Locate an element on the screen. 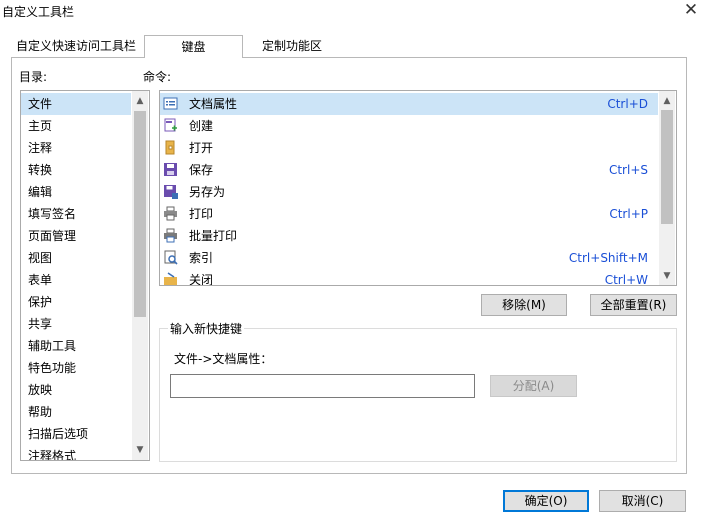  batch-print-icon is located at coordinates (170, 235).